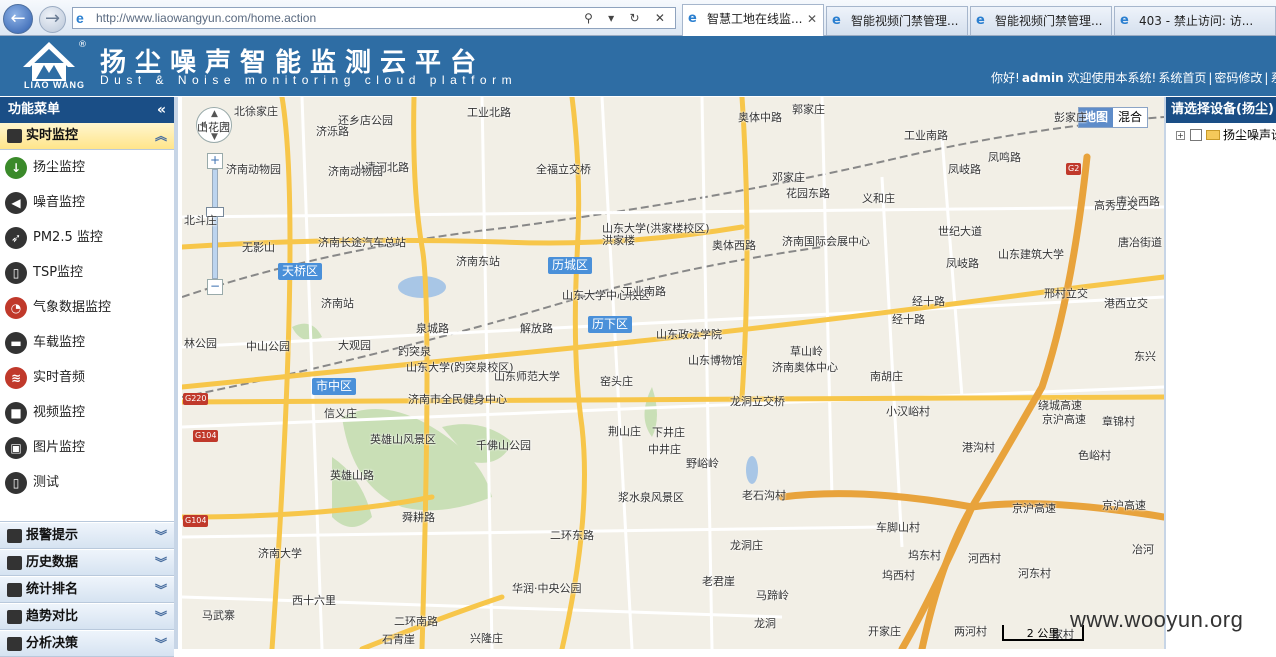 The height and width of the screenshot is (657, 1276). What do you see at coordinates (1116, 205) in the screenshot?
I see `map-place-label: 高秀立交` at bounding box center [1116, 205].